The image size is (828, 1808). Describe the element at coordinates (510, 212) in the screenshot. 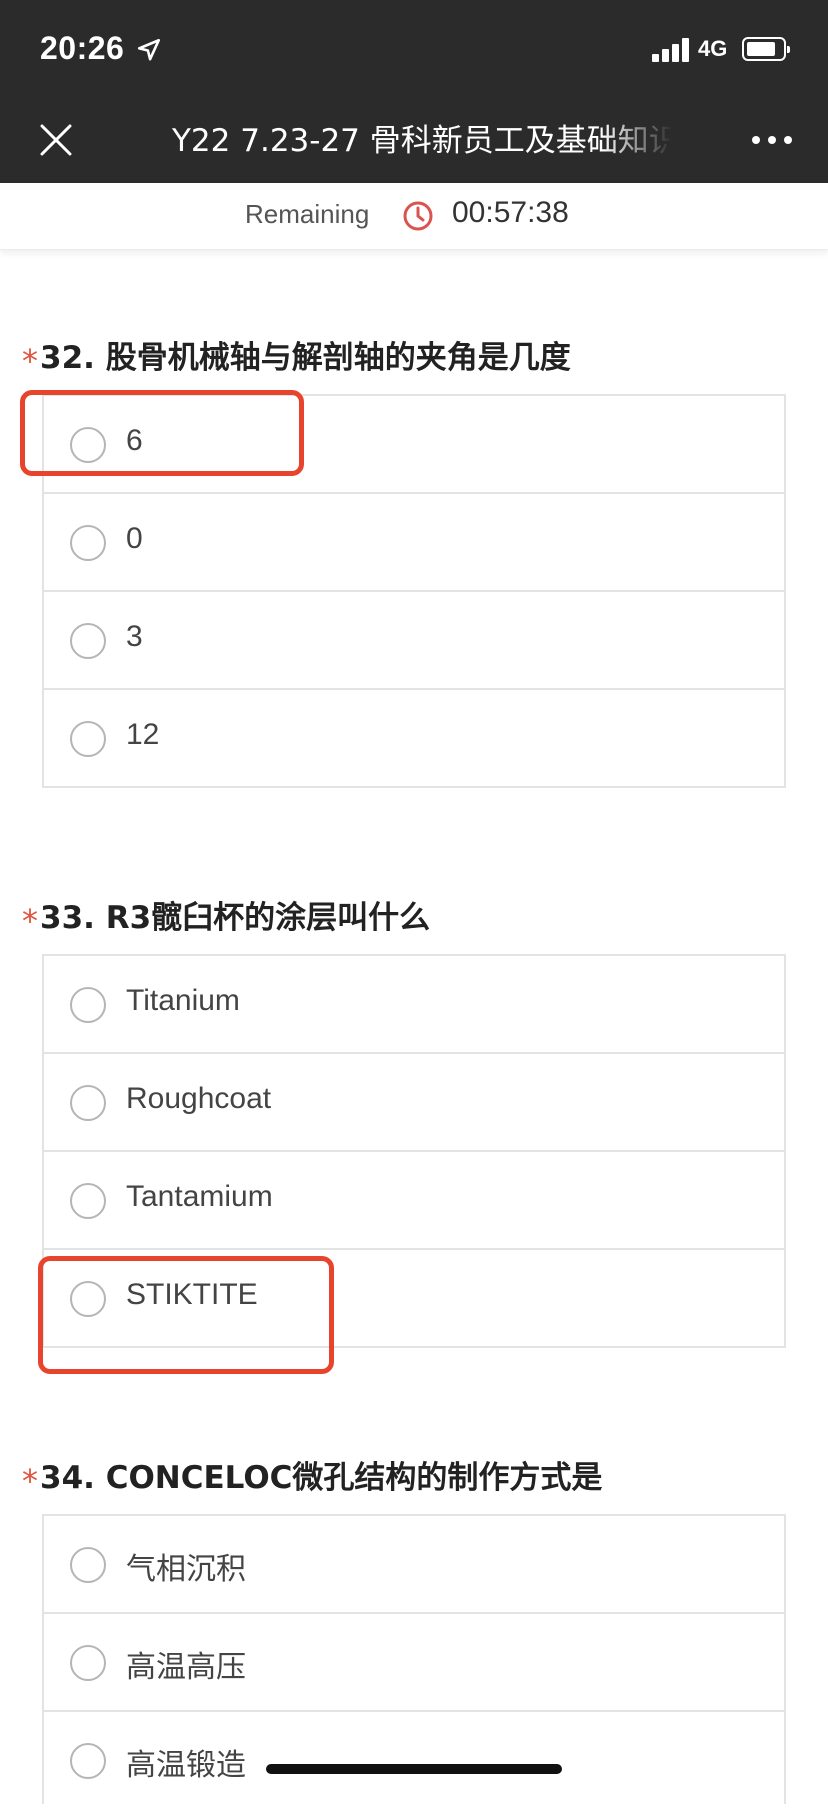

I see `timer-value: 00:57:38` at that location.